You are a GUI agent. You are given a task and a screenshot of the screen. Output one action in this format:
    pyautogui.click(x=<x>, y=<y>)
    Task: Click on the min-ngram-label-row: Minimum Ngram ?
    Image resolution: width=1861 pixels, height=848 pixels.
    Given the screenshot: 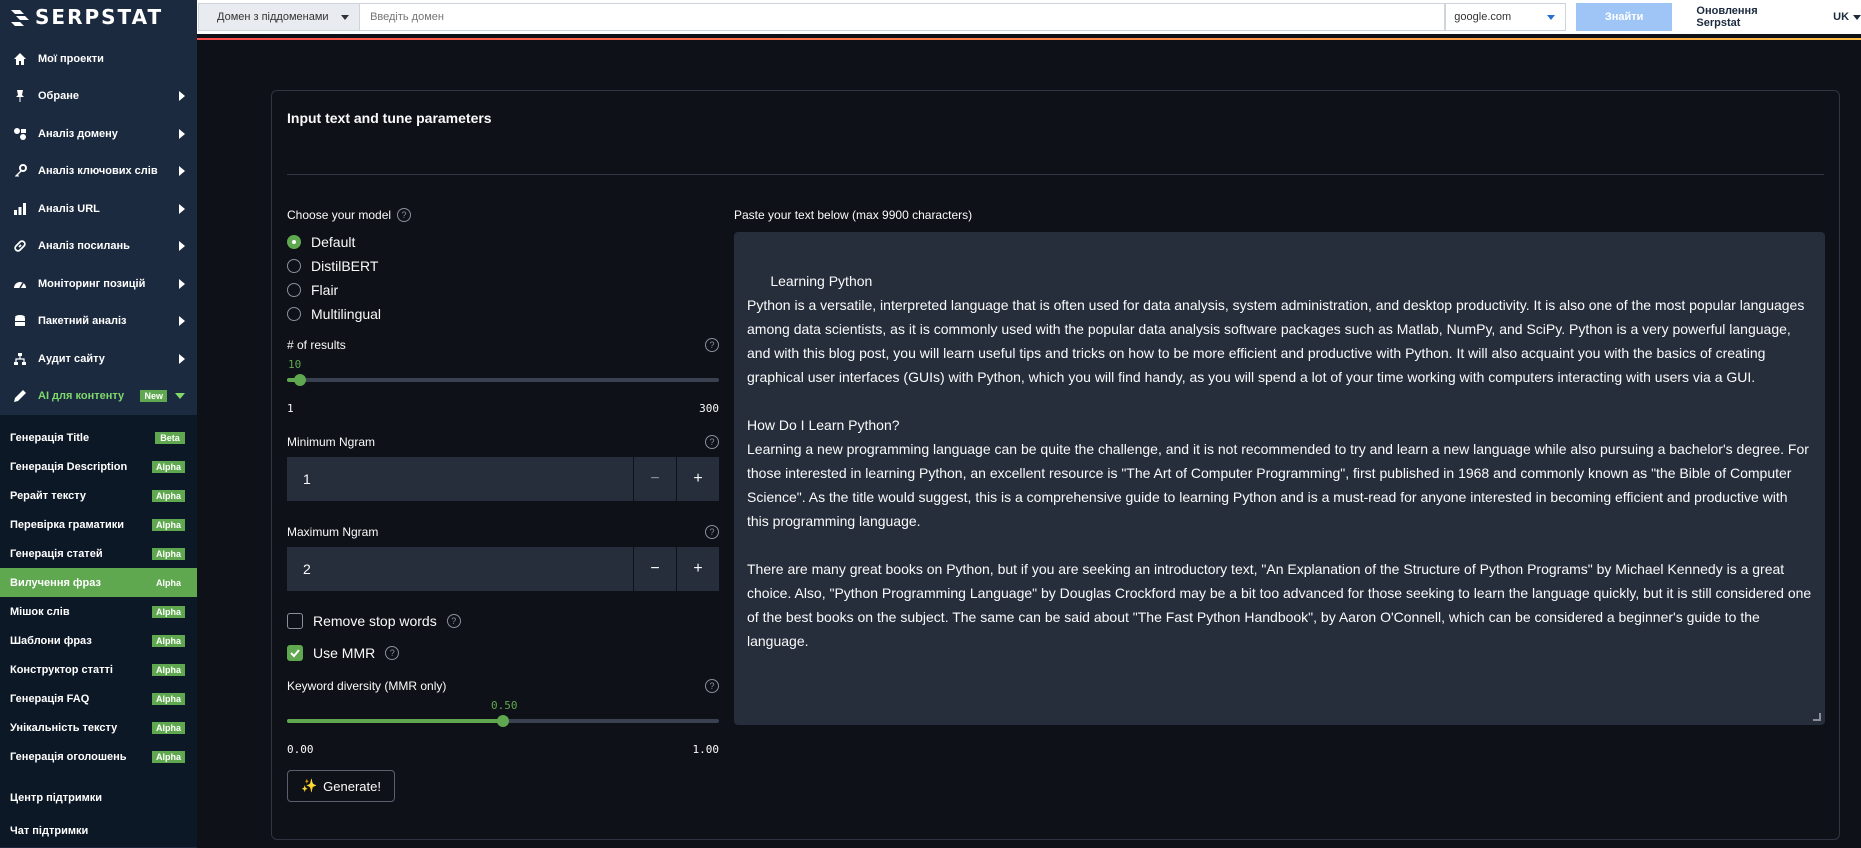 What is the action you would take?
    pyautogui.click(x=503, y=442)
    